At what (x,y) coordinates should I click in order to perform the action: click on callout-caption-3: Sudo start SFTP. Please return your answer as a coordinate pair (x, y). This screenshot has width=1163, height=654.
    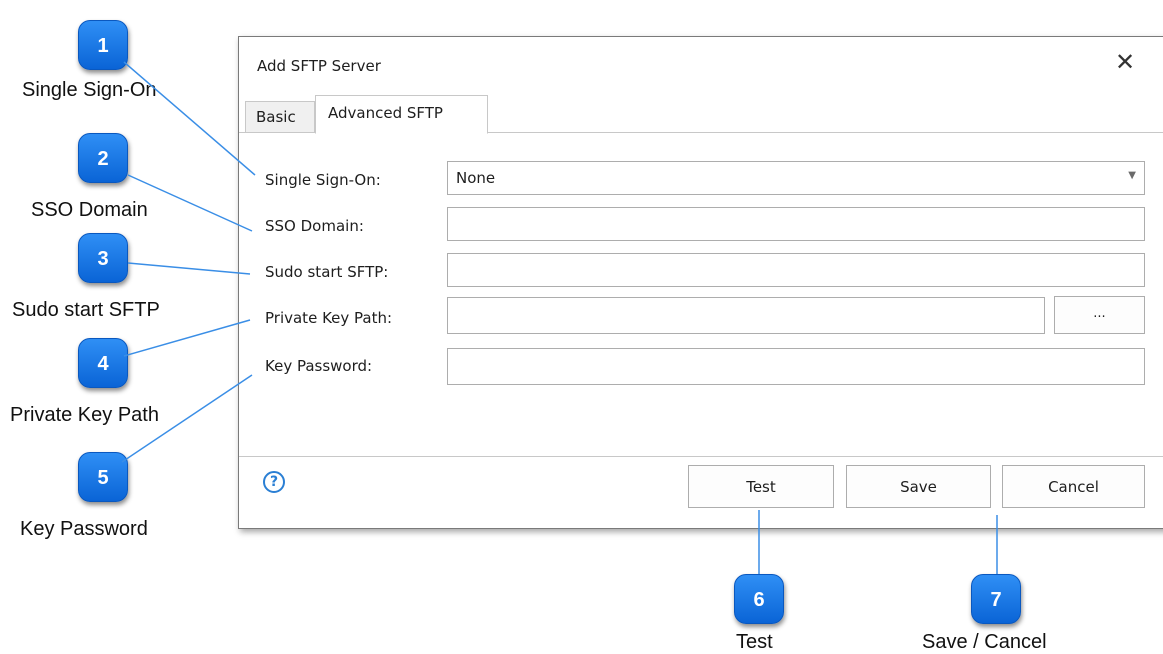
    Looking at the image, I should click on (86, 310).